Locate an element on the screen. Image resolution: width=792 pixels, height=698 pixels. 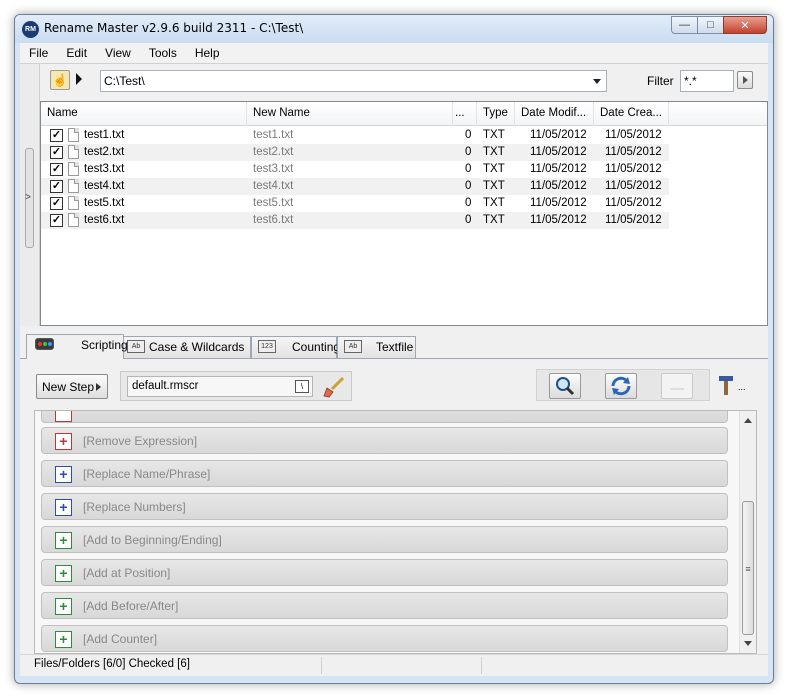
step-label: [Remove Expression] is located at coordinates (140, 441).